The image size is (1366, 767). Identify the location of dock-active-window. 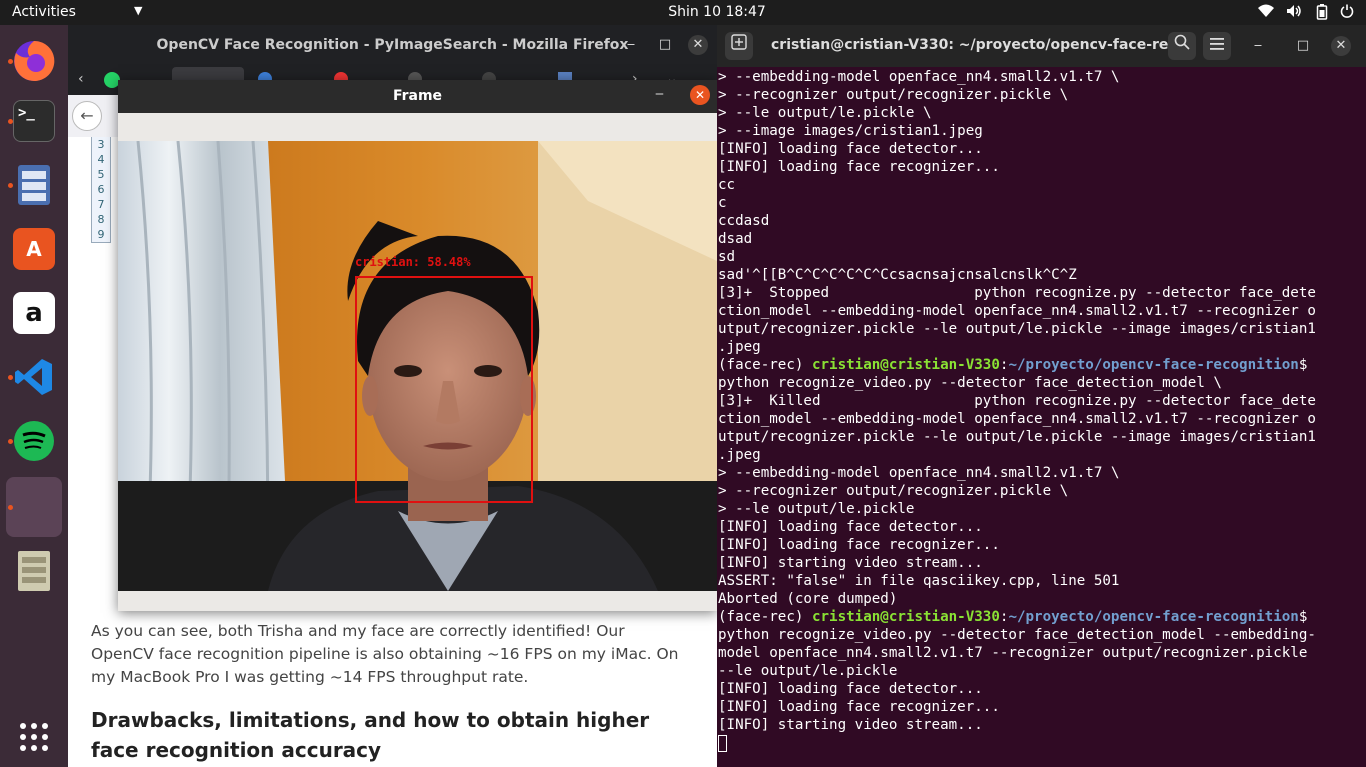
(34, 507).